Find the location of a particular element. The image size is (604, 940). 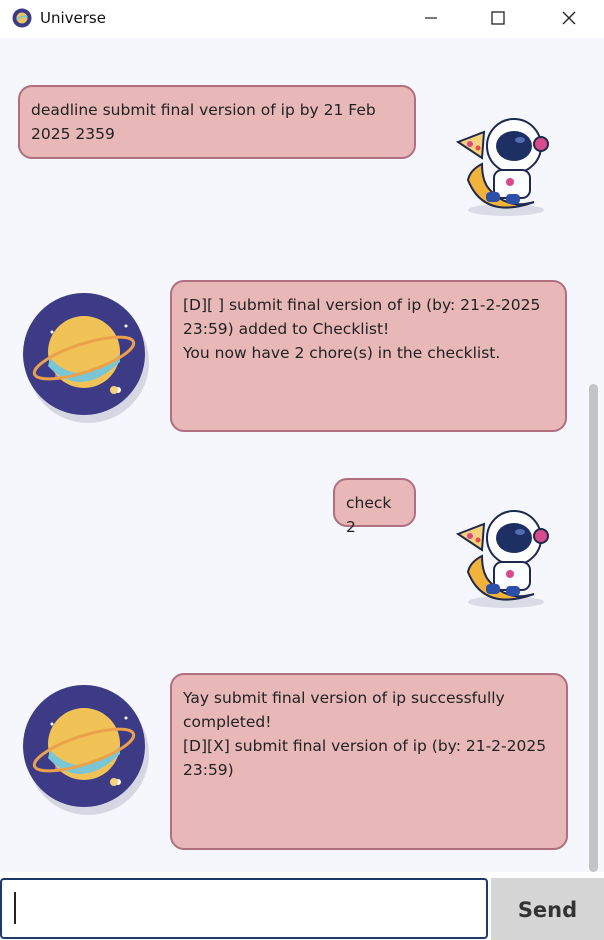

title-bar: Universe is located at coordinates (302, 19).